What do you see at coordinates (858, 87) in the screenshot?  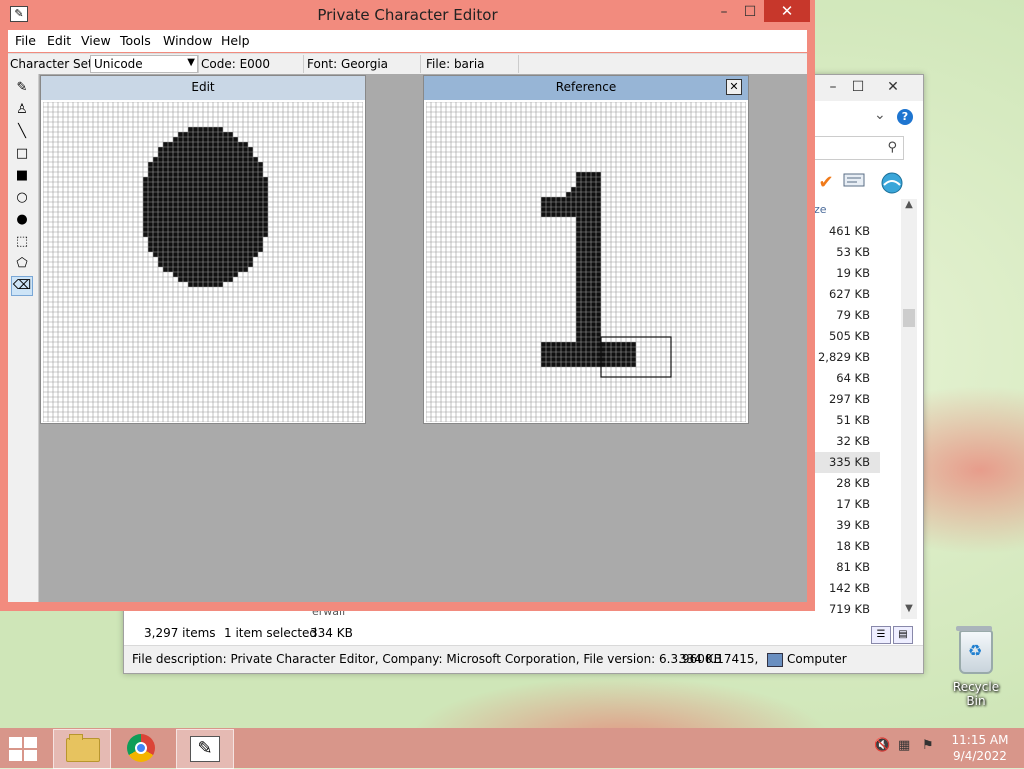 I see `explorer-maximize-button: ☐` at bounding box center [858, 87].